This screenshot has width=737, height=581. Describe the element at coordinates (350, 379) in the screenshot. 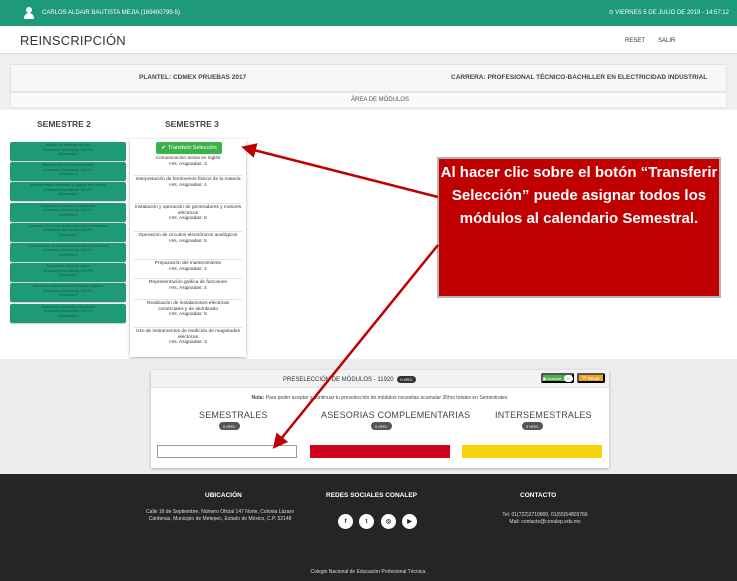

I see `preseleccion-title: PRESELECCIÓN DE MÓDULOS - 11920 0 HRS.` at that location.